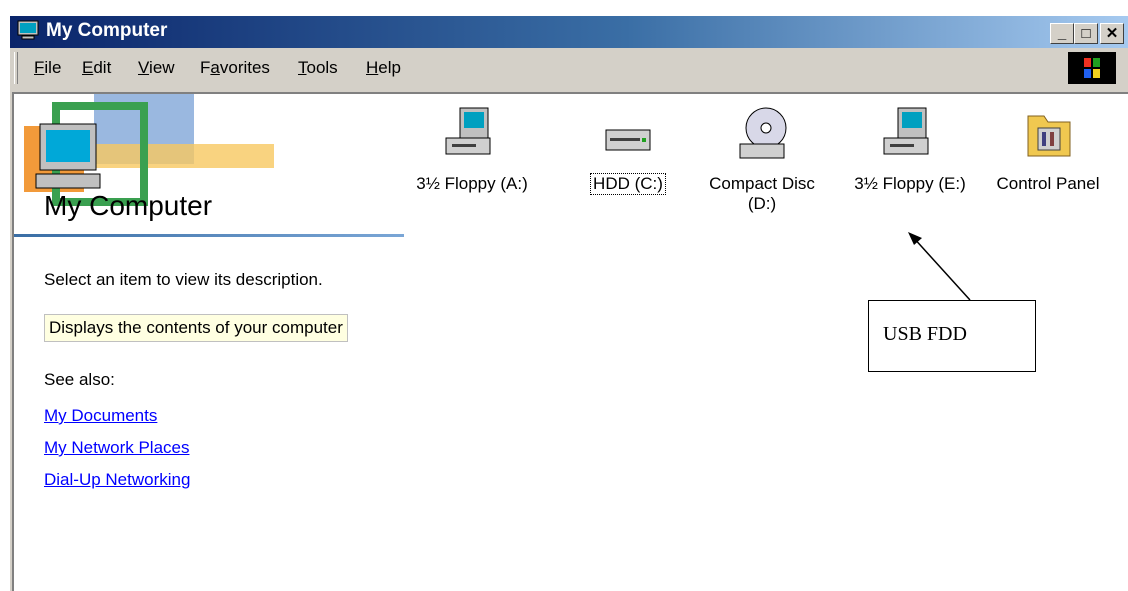 Image resolution: width=1128 pixels, height=591 pixels. I want to click on link-my-documents: My Documents, so click(100, 416).